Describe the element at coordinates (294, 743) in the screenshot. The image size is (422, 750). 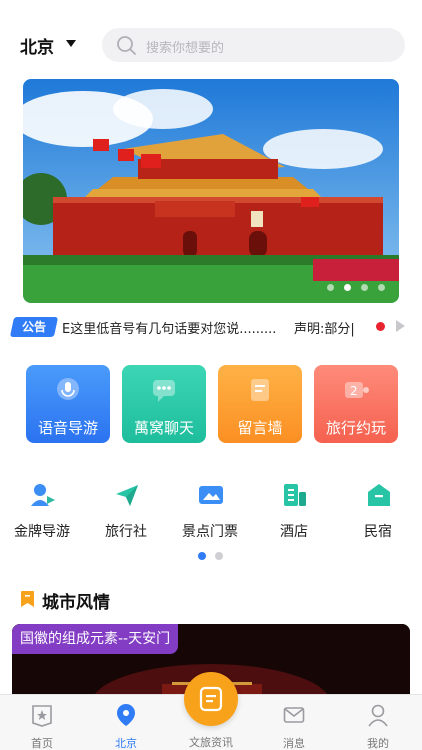
I see `tab-label: 消息` at that location.